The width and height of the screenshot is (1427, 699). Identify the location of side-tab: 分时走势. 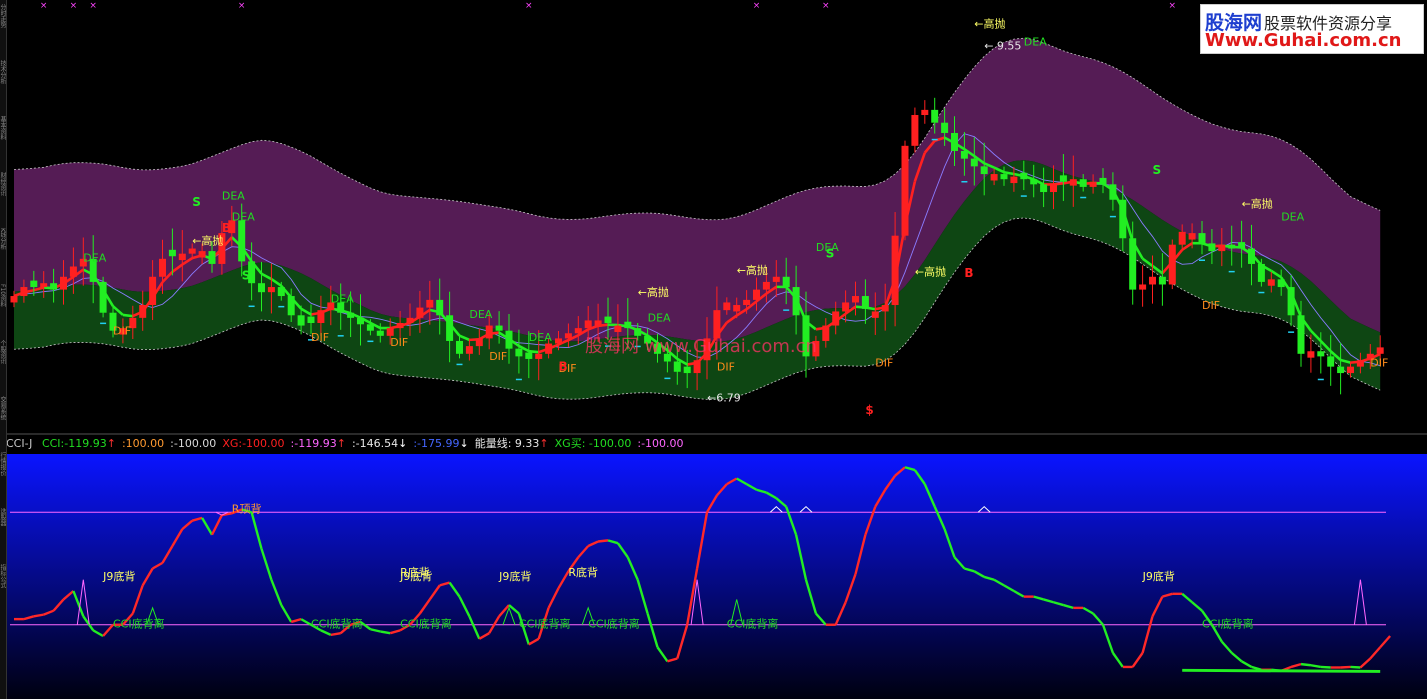
(3, 30).